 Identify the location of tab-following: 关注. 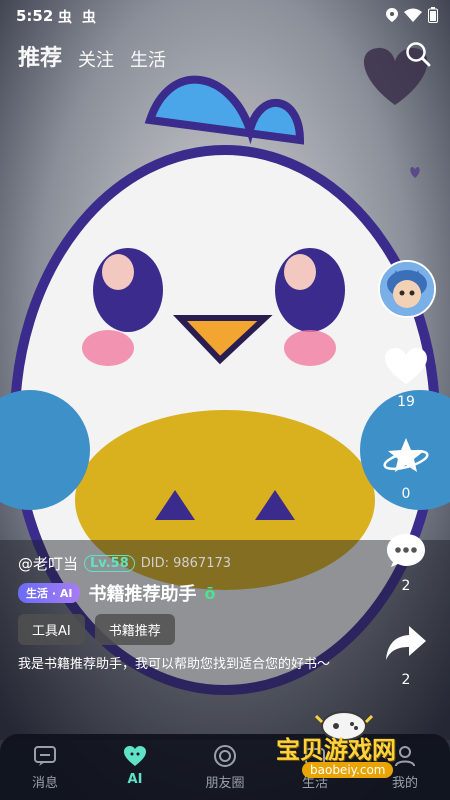
(96, 59).